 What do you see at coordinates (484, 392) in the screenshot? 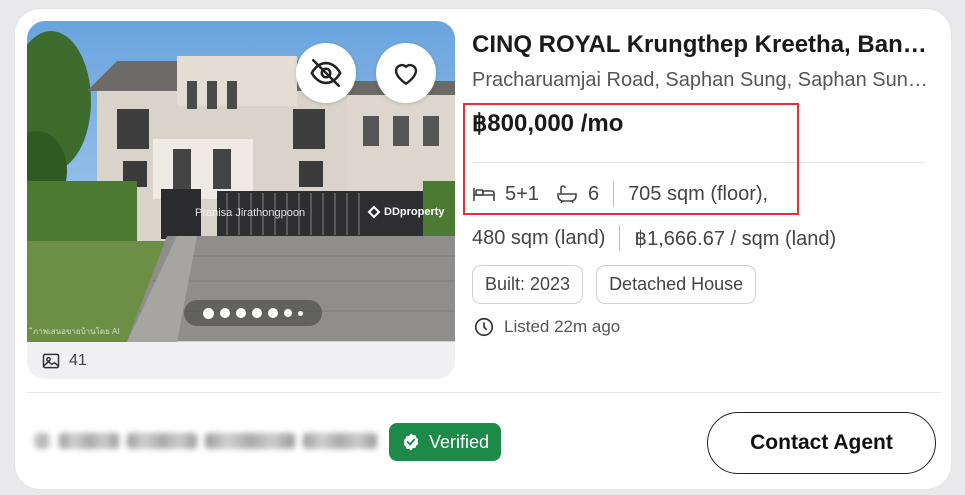
I see `footer-divider` at bounding box center [484, 392].